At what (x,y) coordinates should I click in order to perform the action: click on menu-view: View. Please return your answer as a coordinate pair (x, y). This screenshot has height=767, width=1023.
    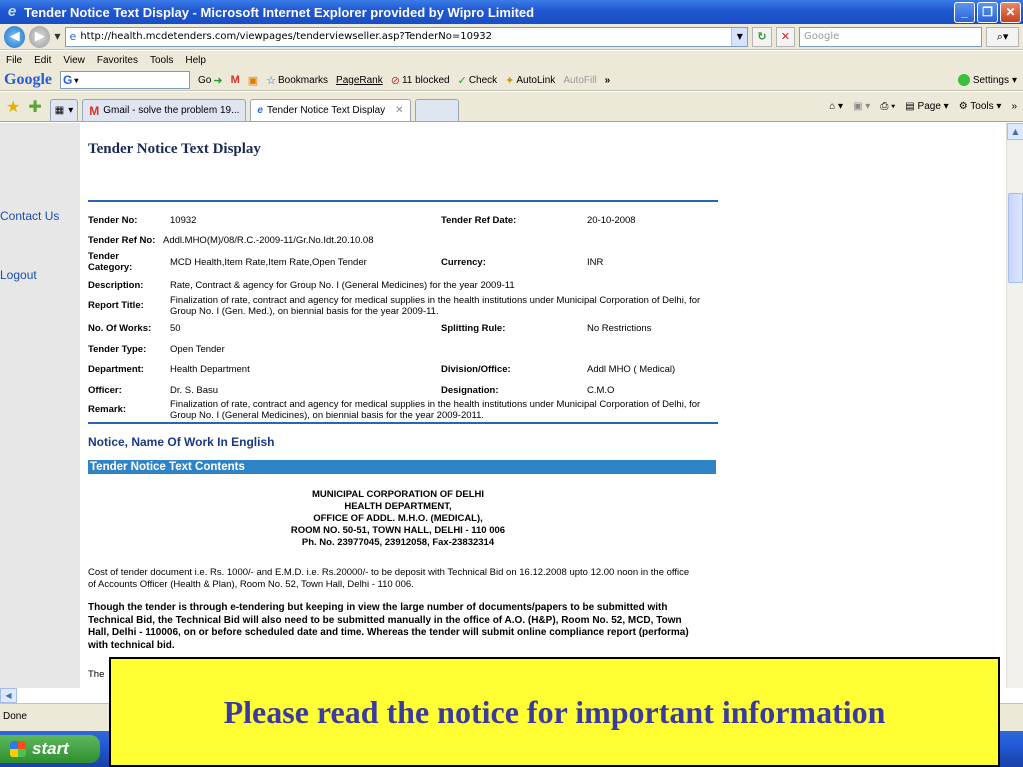
    Looking at the image, I should click on (74, 60).